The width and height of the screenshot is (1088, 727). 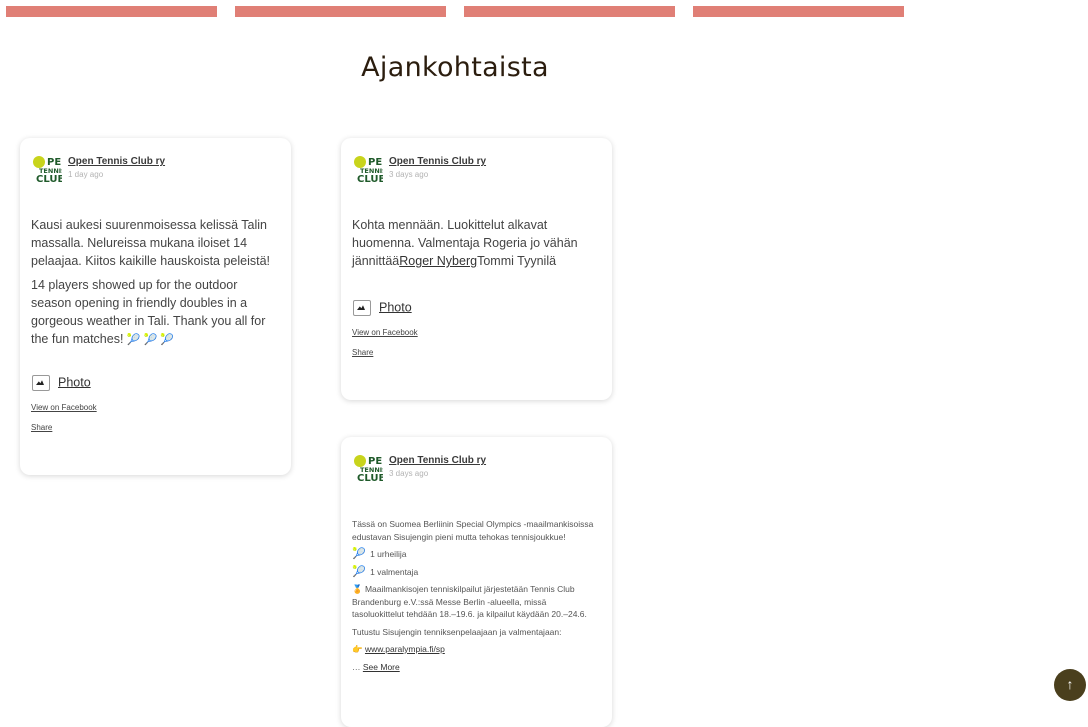 What do you see at coordinates (379, 554) in the screenshot?
I see `post-line: 🎾 1 urheilija` at bounding box center [379, 554].